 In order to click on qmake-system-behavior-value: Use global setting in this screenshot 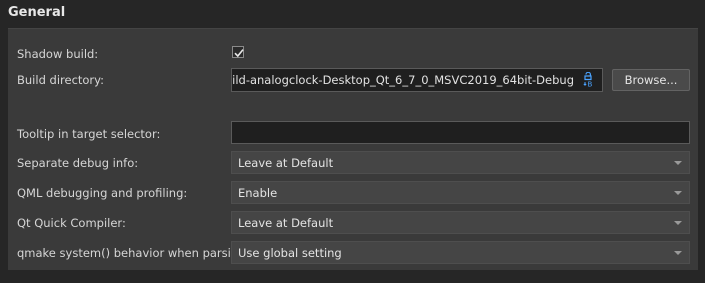, I will do `click(290, 253)`.